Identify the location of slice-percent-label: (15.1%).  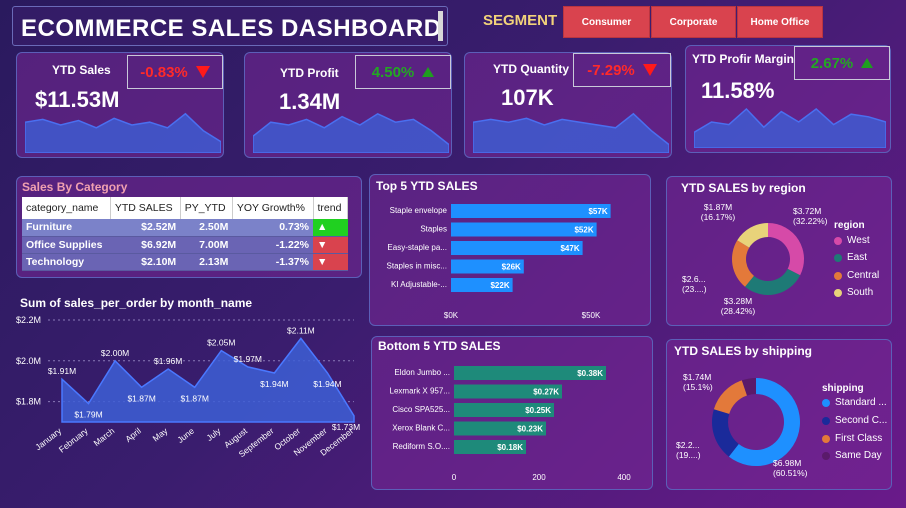
(698, 387).